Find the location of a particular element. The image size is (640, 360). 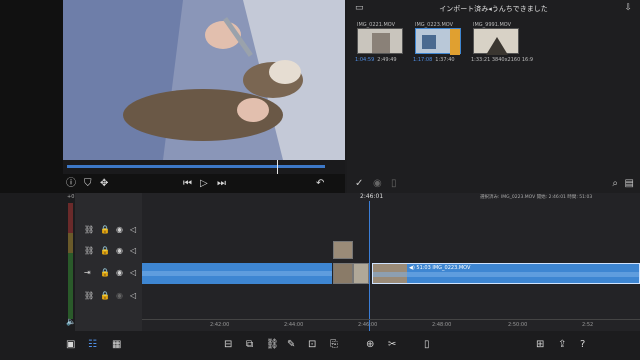

browser-header: ▭ インポート済み◂うんちできました ⇩ is located at coordinates (493, 9).